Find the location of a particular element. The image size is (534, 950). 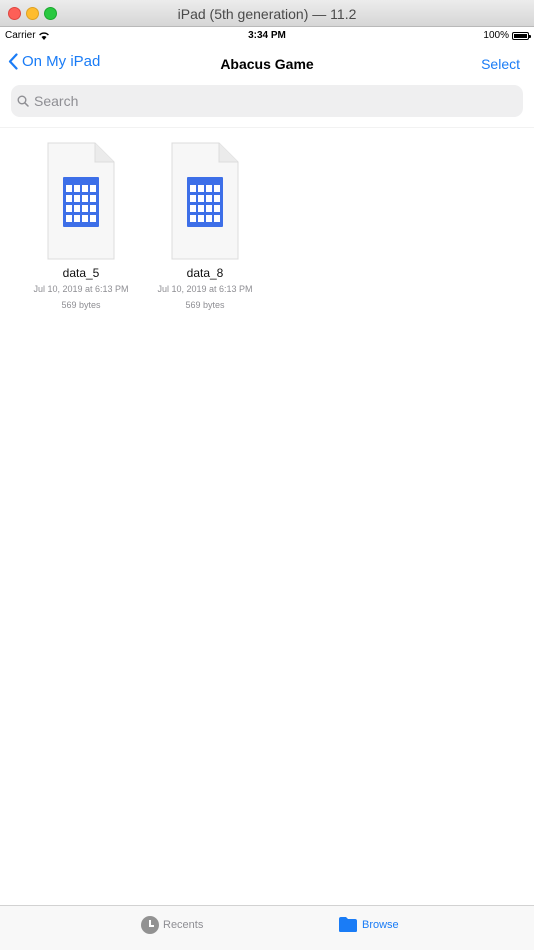

file-name: data_8 is located at coordinates (205, 273).